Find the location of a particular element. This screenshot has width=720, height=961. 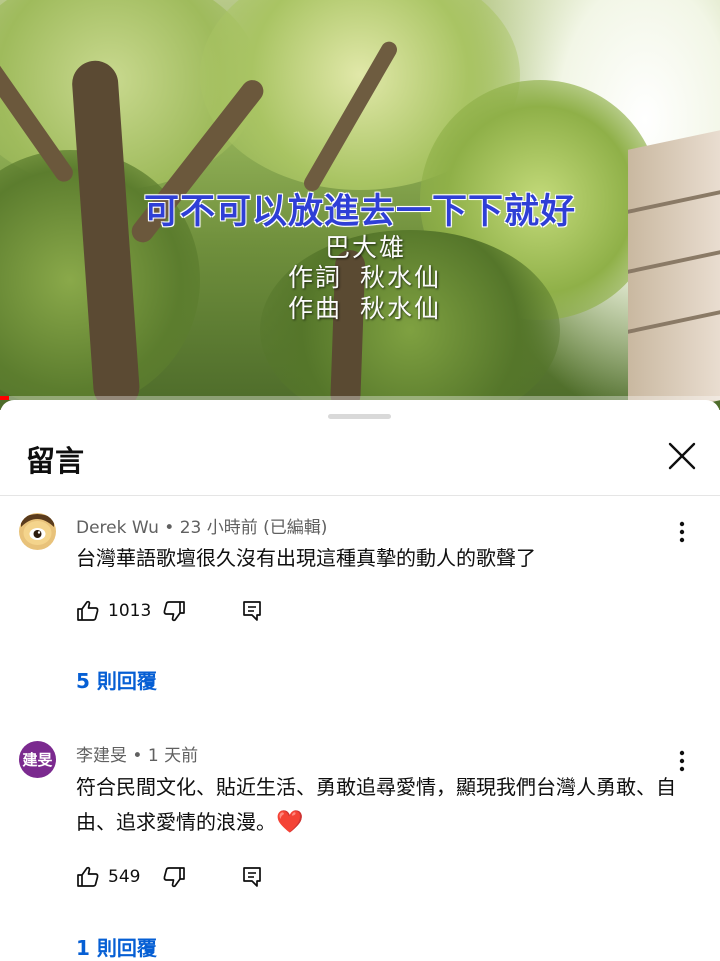

header-divider is located at coordinates (360, 495).